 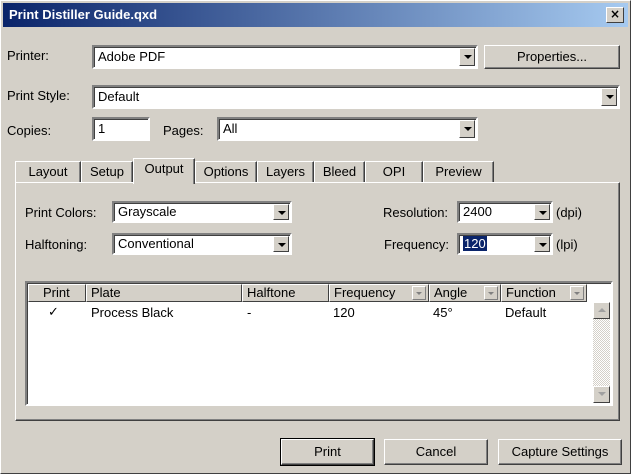 I want to click on frequency-select: 120, so click(x=505, y=244).